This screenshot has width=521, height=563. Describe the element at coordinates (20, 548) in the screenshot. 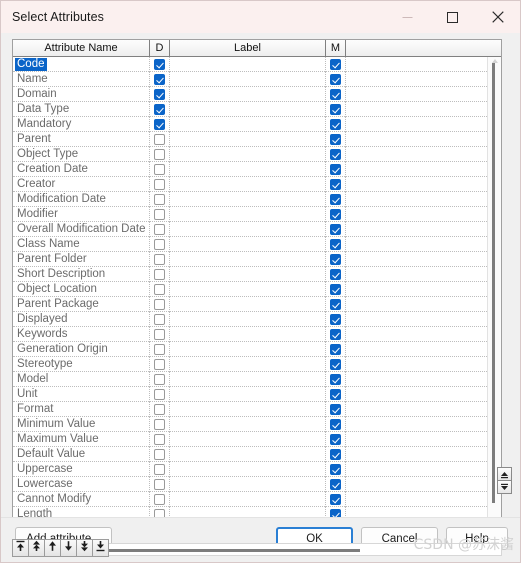

I see `move-to-top-button` at that location.